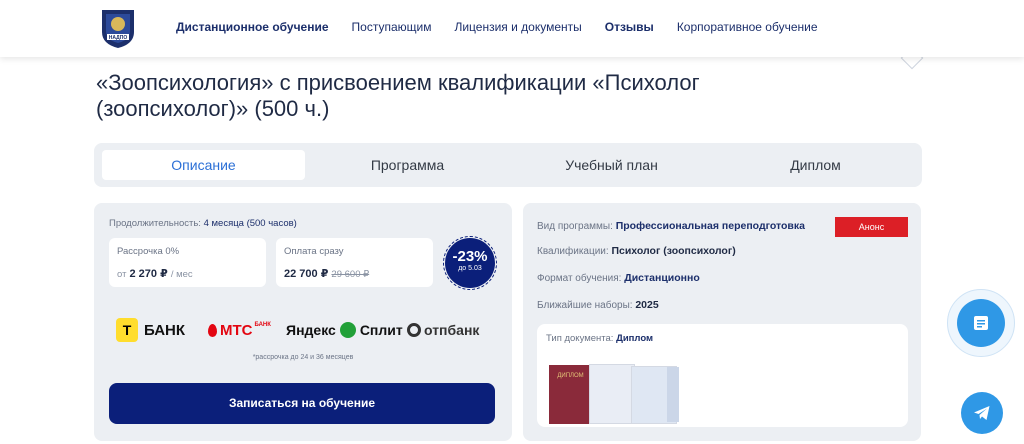 Image resolution: width=1024 pixels, height=444 pixels. What do you see at coordinates (407, 165) in the screenshot?
I see `tab-program: Программа` at bounding box center [407, 165].